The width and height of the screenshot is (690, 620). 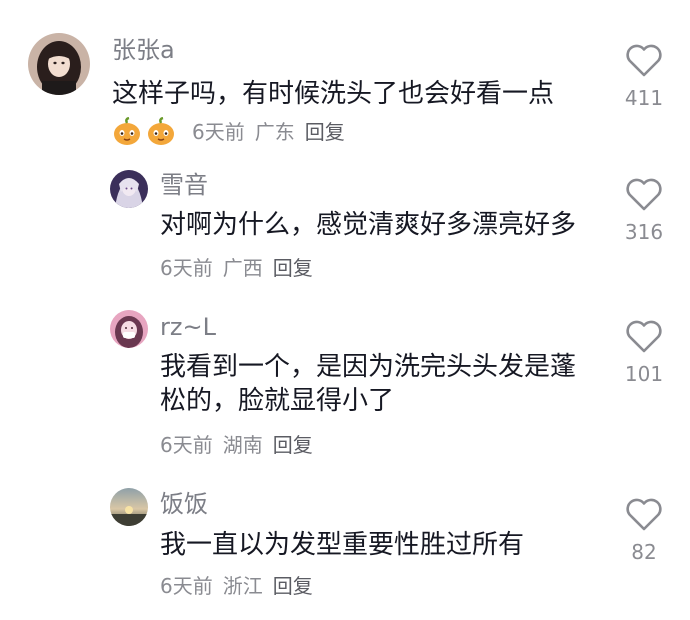 What do you see at coordinates (368, 384) in the screenshot?
I see `comment-text: 我看到一个，是因为洗完头头发是蓬 松的，脸就显得小了` at bounding box center [368, 384].